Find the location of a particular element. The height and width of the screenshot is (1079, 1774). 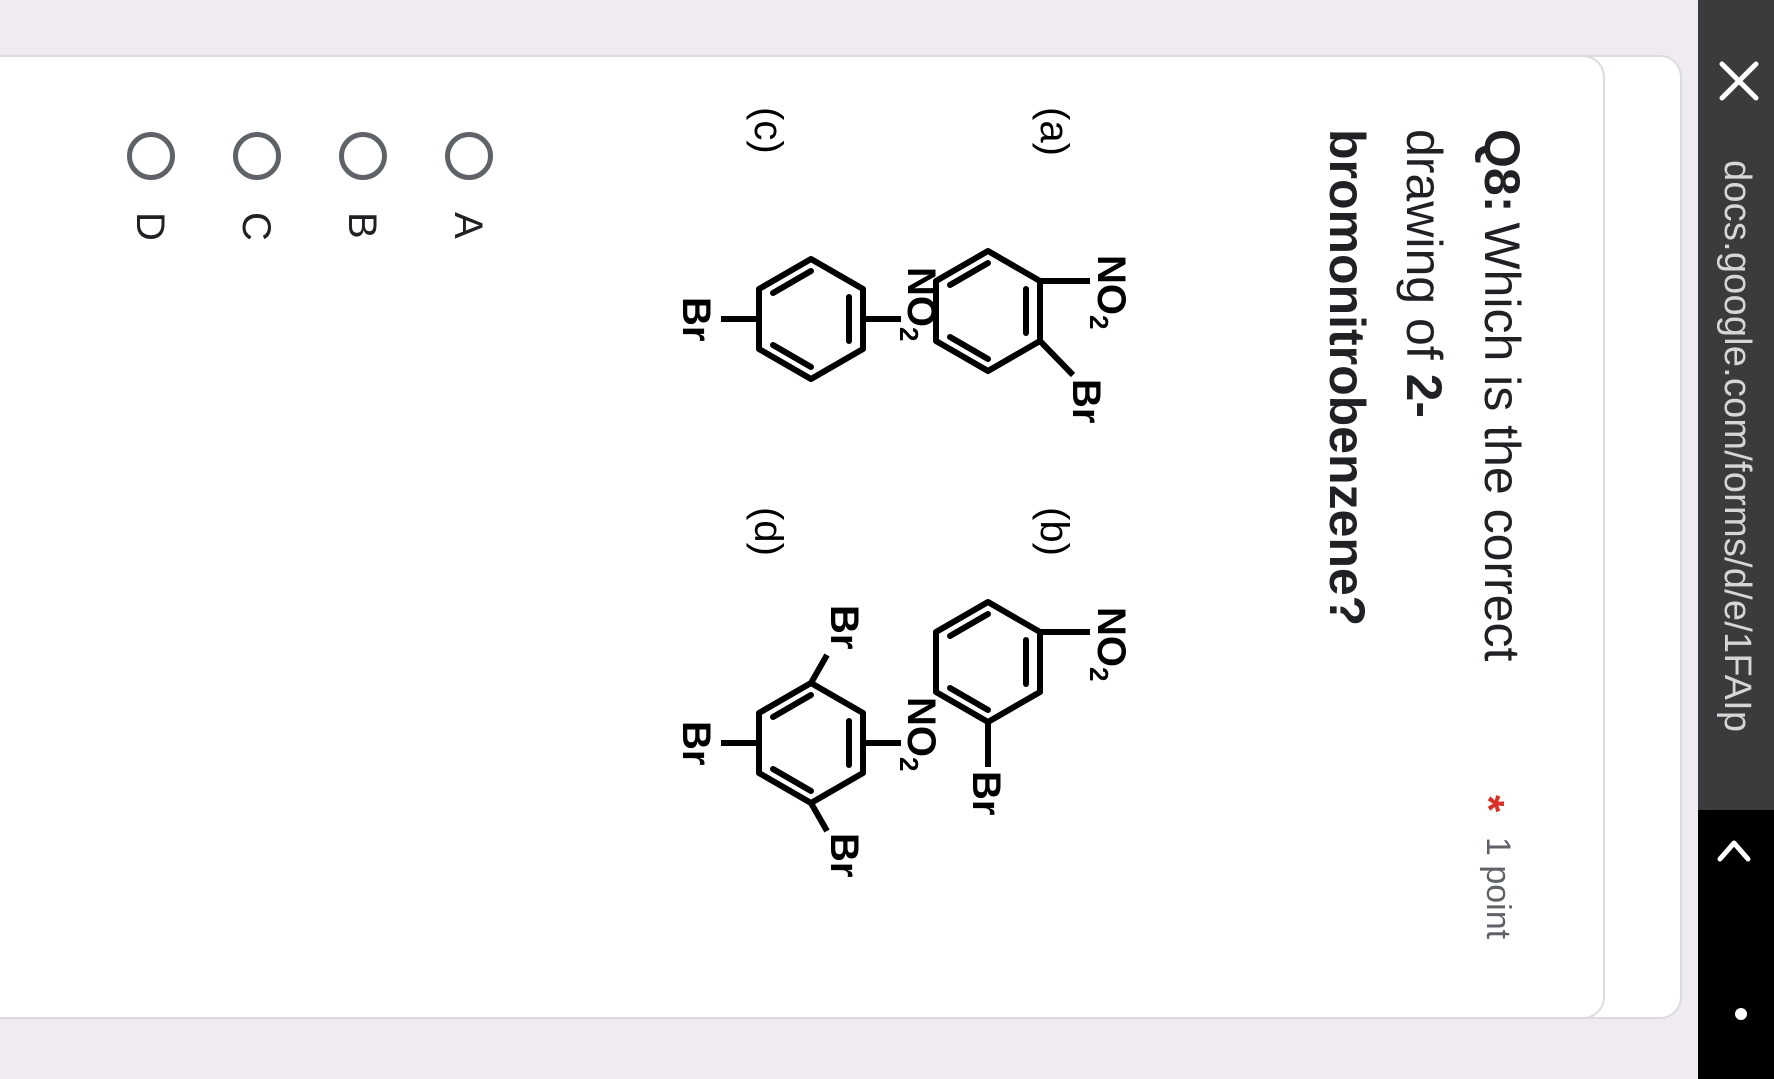

br-label-b: Br is located at coordinates (986, 793).